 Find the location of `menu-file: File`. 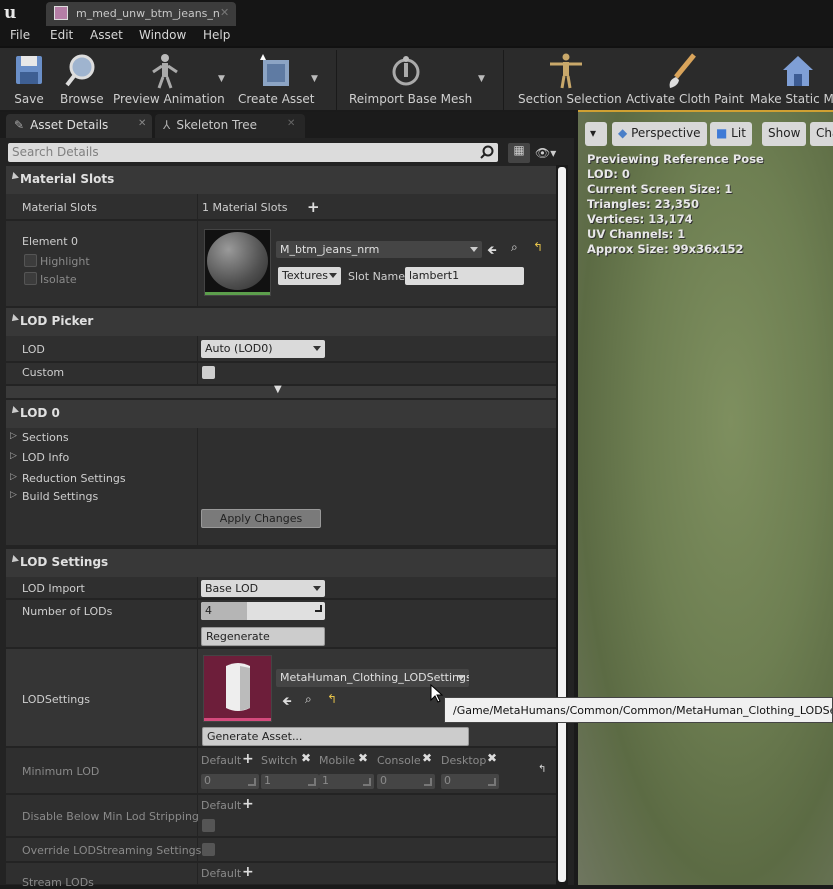

menu-file: File is located at coordinates (20, 35).